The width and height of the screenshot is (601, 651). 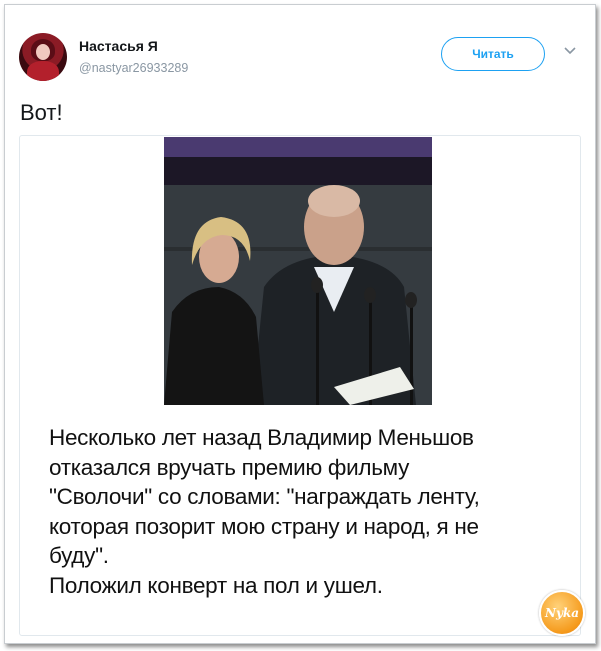 I want to click on caption-line: которая позорит мою страну и народ, я не, so click(x=264, y=526).